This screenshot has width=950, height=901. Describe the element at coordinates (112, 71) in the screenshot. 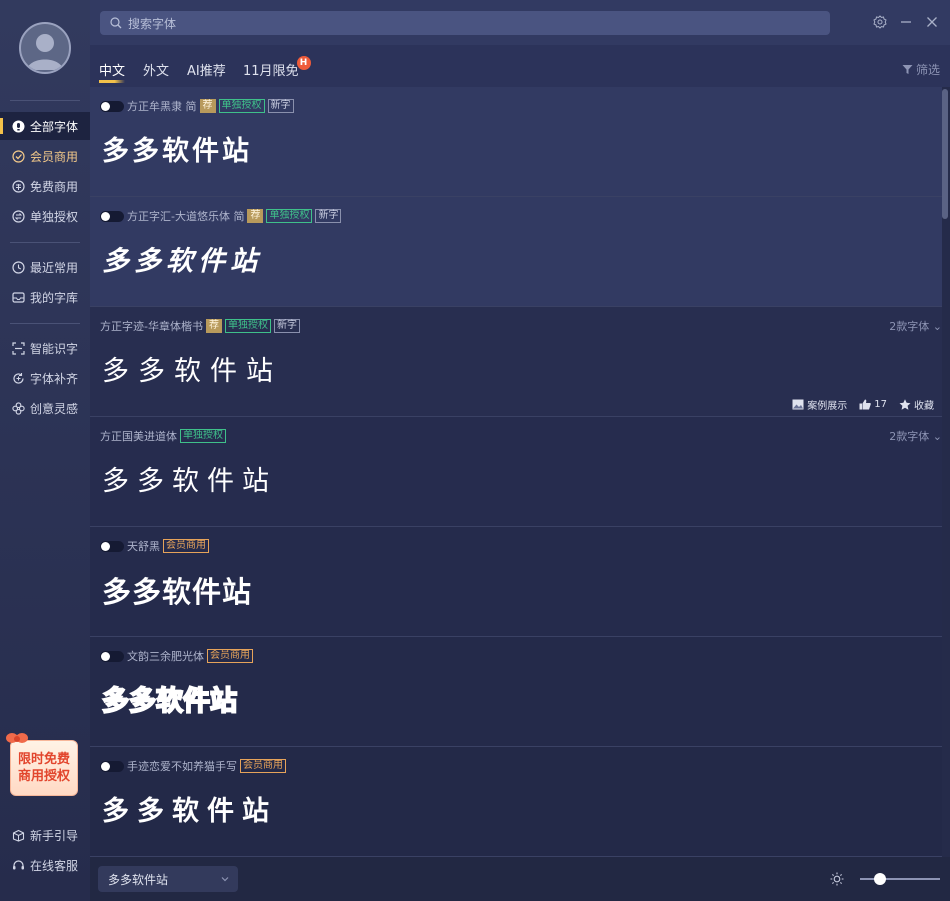

I see `tab-chinese: 中文` at that location.